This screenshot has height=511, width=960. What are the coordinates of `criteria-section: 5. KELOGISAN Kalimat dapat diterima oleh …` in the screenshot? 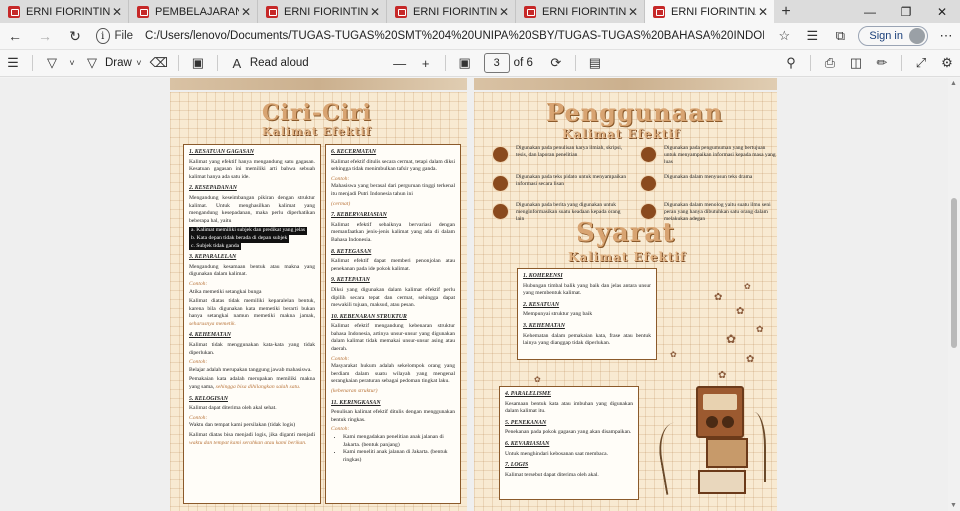 It's located at (252, 422).